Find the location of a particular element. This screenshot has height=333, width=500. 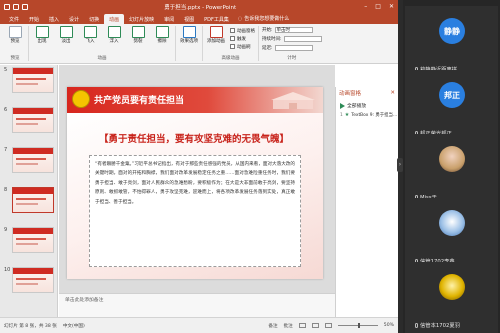

participant-tile: Miss于 is located at coordinates (451, 171).